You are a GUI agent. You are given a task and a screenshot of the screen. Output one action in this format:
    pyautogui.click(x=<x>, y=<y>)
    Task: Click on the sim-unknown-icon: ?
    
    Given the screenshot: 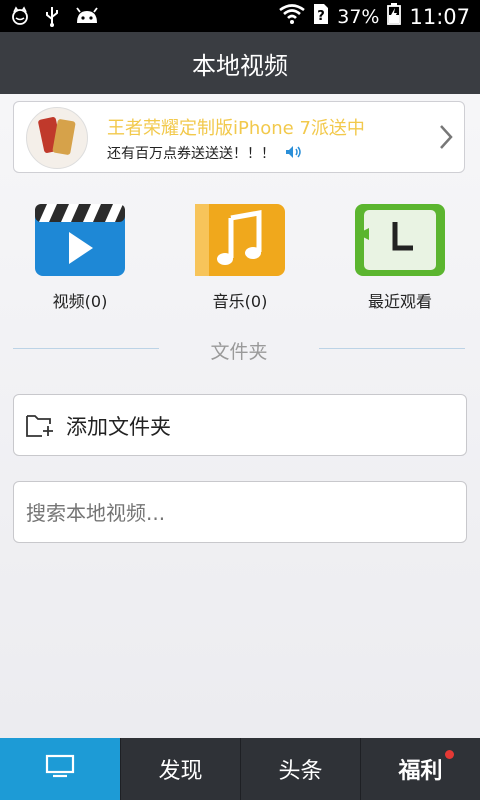 What is the action you would take?
    pyautogui.click(x=321, y=16)
    